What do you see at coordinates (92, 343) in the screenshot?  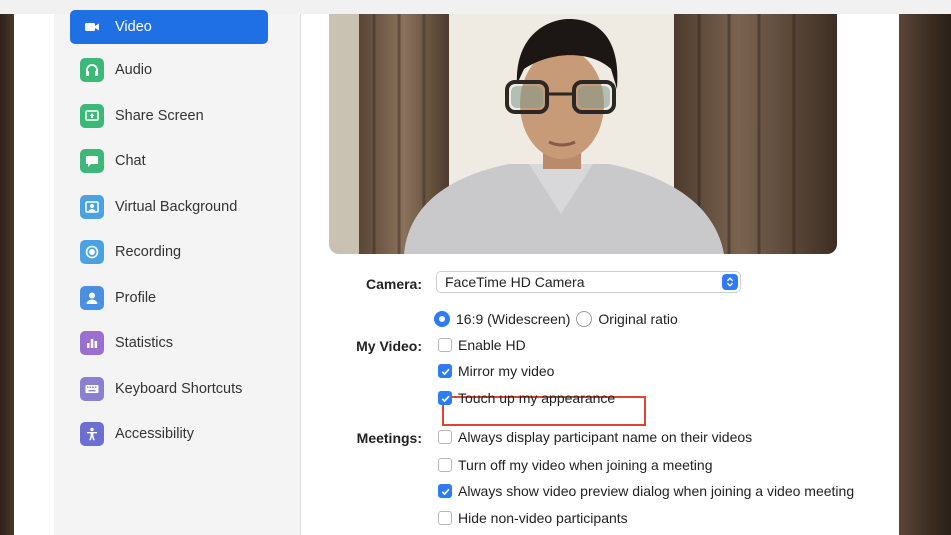 I see `statistics-icon` at bounding box center [92, 343].